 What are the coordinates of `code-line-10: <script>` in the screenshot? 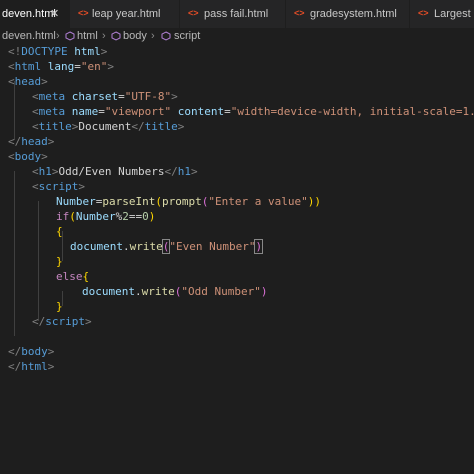 It's located at (58, 186).